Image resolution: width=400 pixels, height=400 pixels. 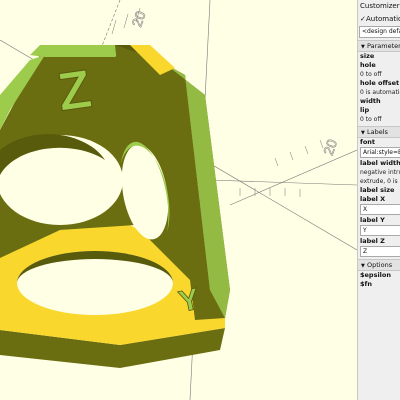 I want to click on y-axis-neg, so click(x=283, y=182).